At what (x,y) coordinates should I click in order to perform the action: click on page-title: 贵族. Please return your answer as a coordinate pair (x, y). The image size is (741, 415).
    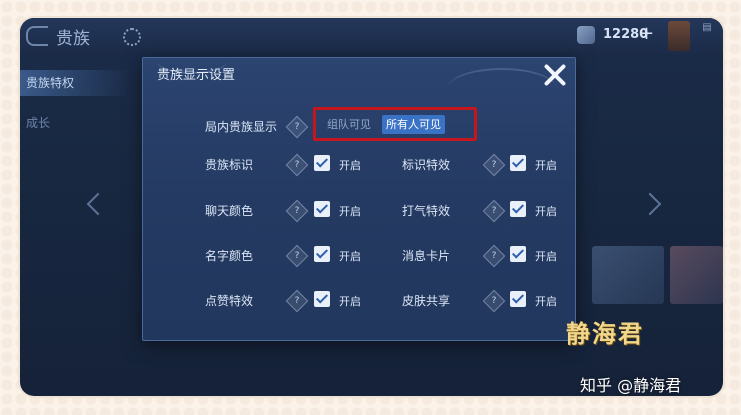
    Looking at the image, I should click on (73, 39).